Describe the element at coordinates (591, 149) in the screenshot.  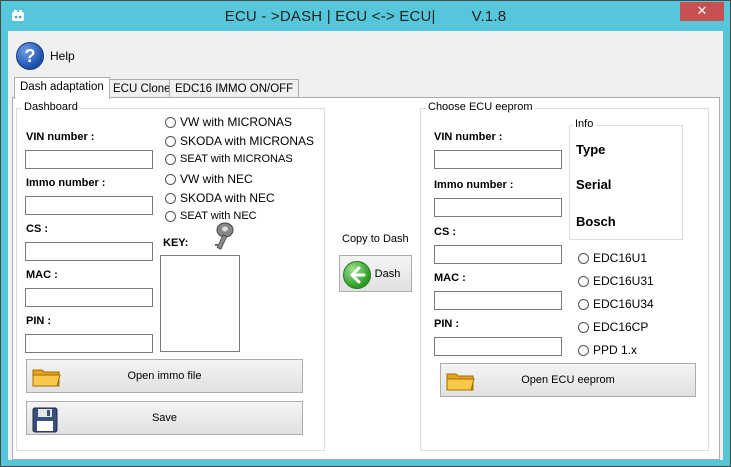
I see `info-type-label: Type` at that location.